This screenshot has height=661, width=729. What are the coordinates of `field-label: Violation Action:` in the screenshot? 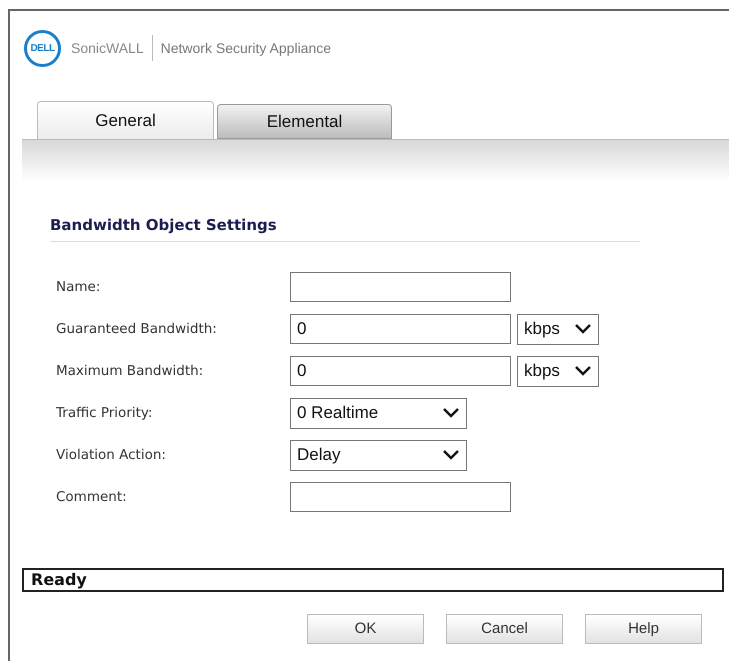 It's located at (111, 455).